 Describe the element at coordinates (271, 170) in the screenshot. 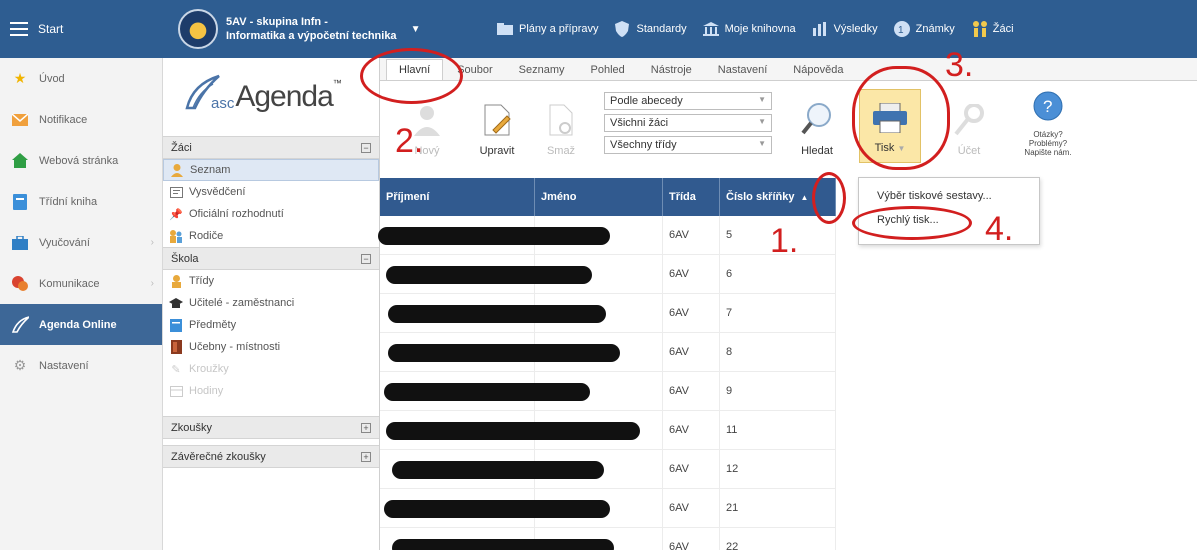

I see `agenda-item-seznam: Seznam` at that location.